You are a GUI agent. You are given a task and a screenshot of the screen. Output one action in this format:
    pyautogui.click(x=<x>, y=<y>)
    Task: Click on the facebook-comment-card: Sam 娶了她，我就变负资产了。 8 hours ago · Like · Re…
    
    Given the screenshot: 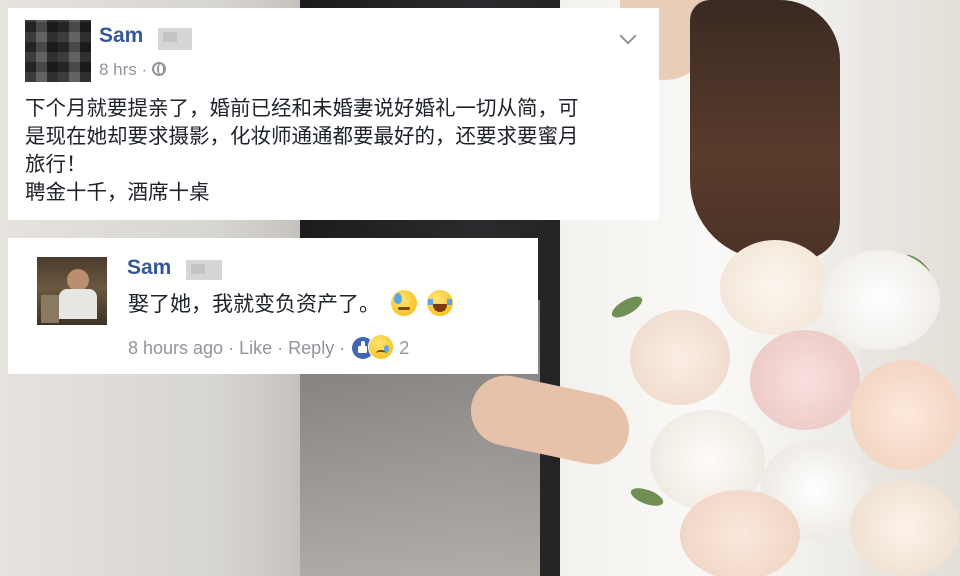 What is the action you would take?
    pyautogui.click(x=273, y=306)
    